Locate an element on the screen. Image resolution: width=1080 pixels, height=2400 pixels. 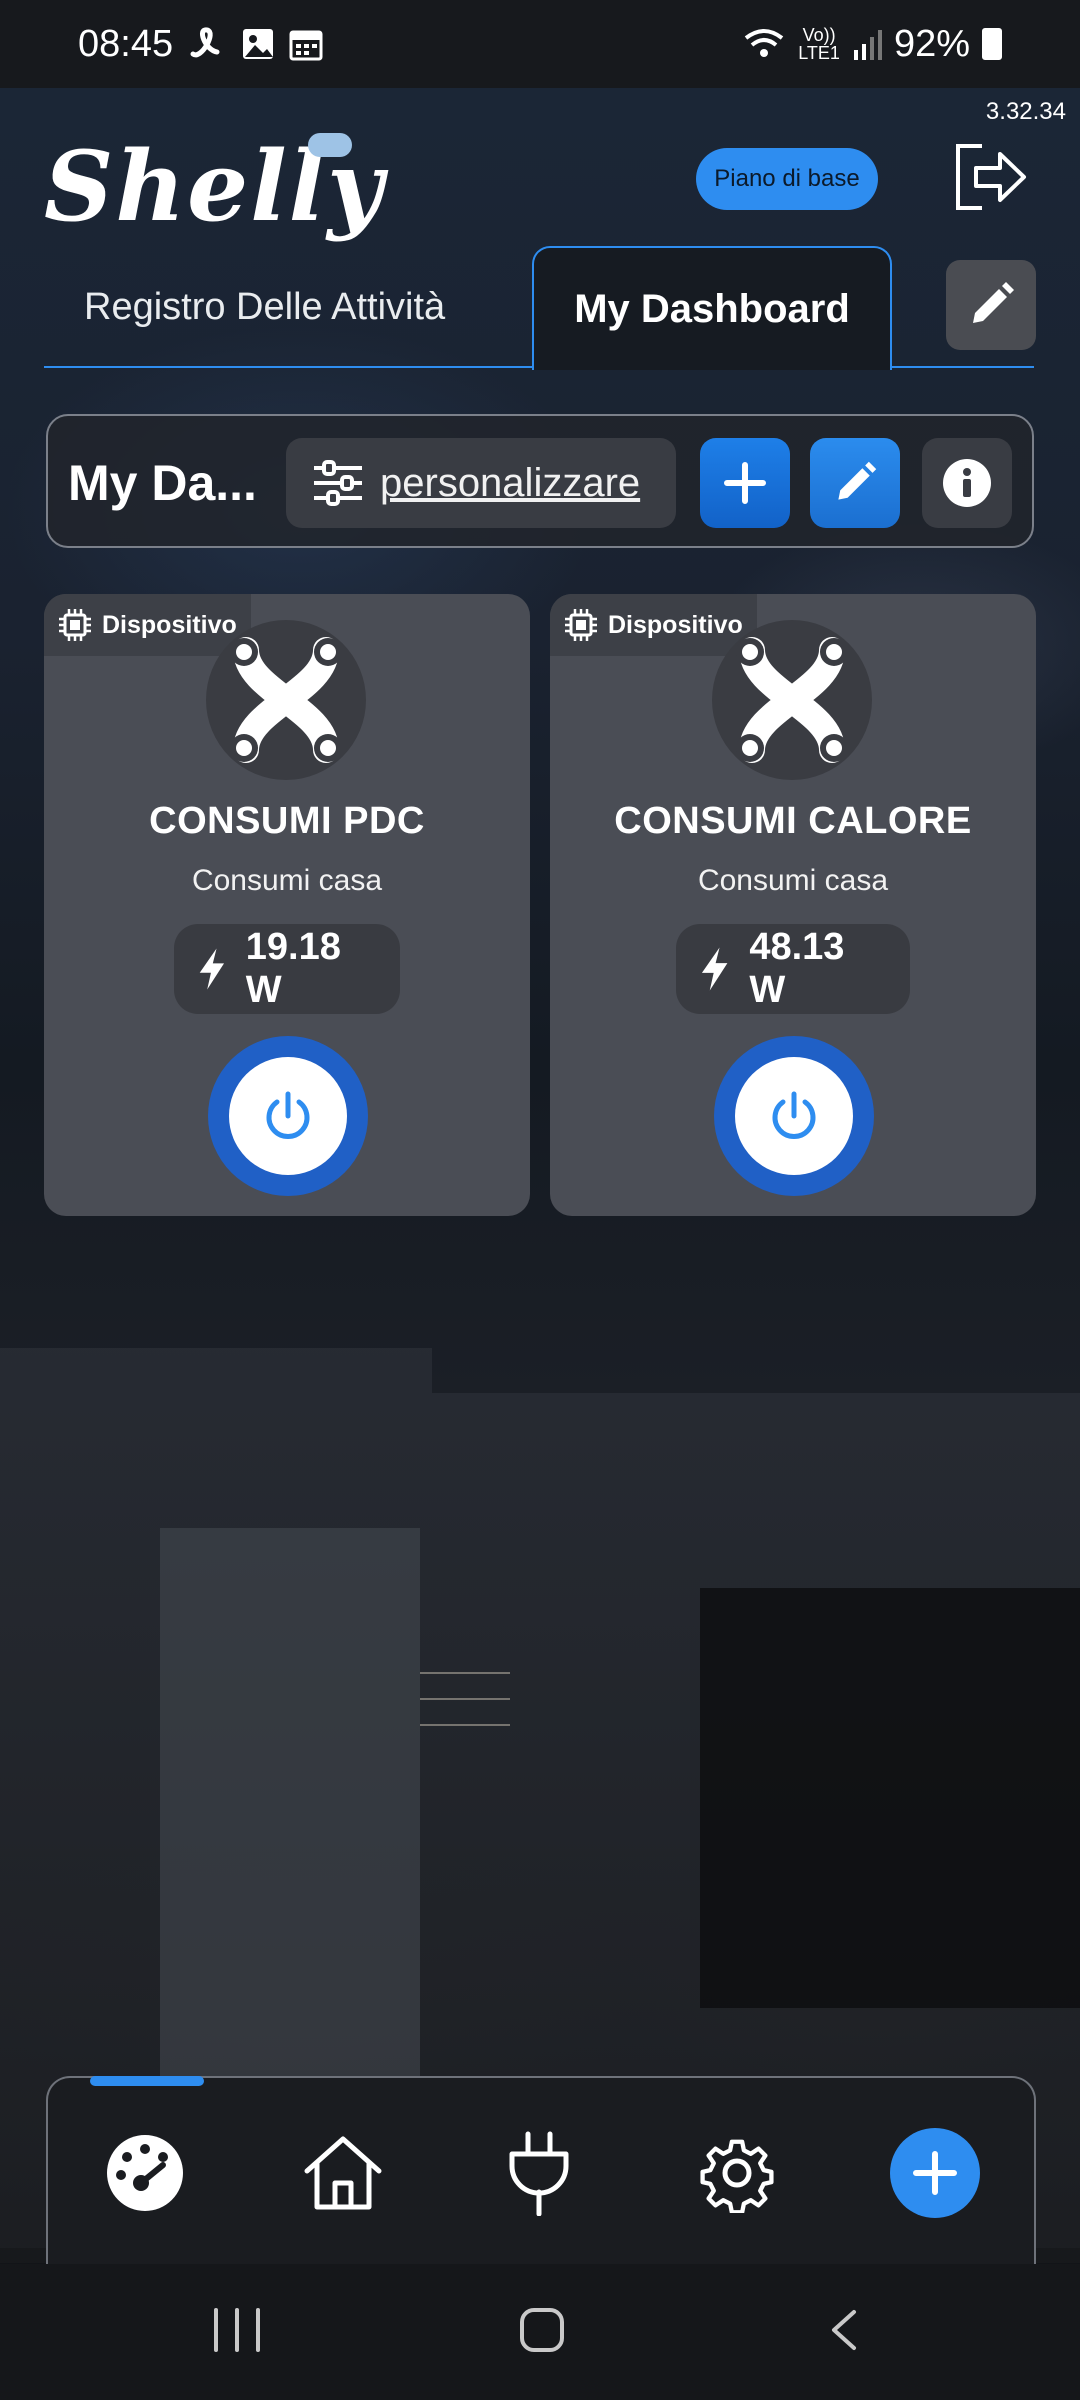
device-title: CONSUMI PDC is located at coordinates (287, 821).